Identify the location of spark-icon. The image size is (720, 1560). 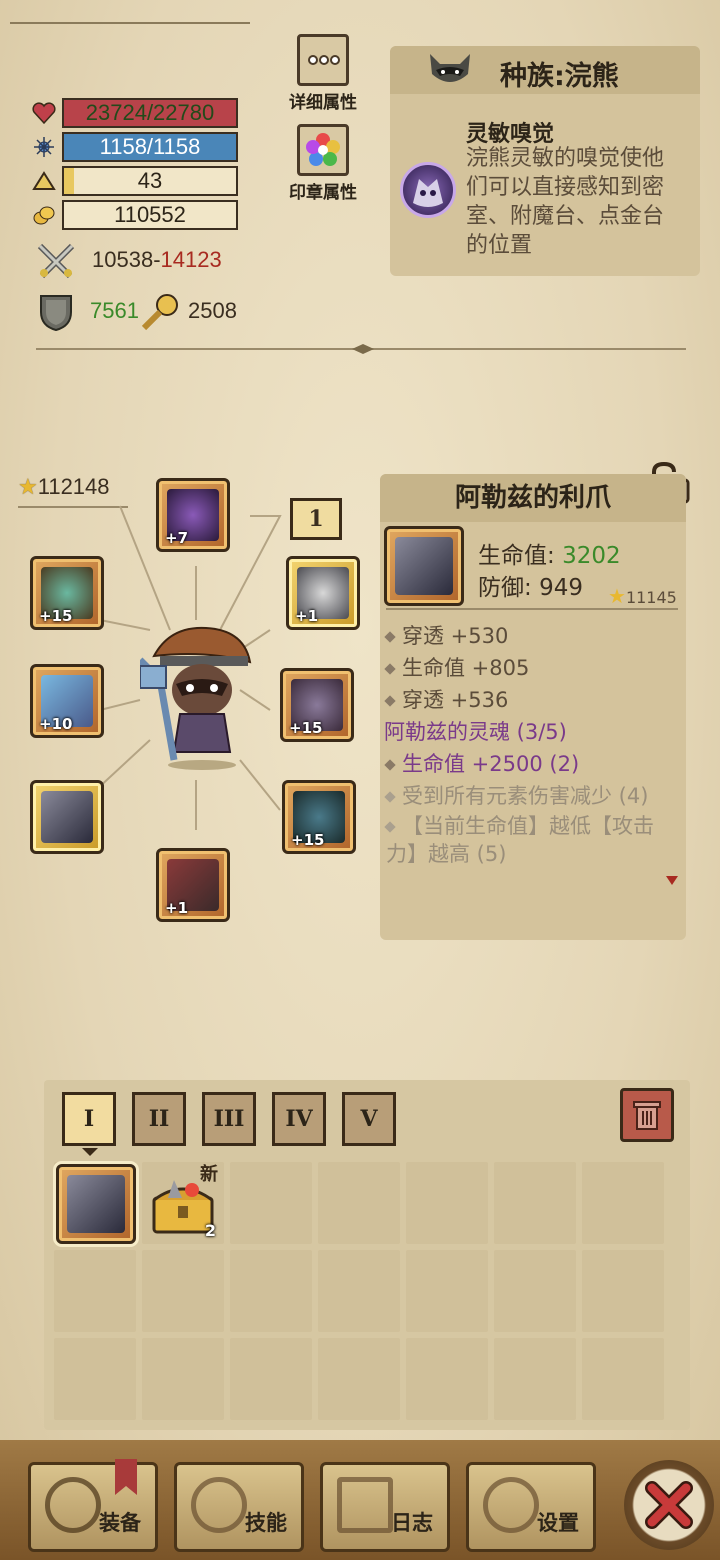
(44, 147).